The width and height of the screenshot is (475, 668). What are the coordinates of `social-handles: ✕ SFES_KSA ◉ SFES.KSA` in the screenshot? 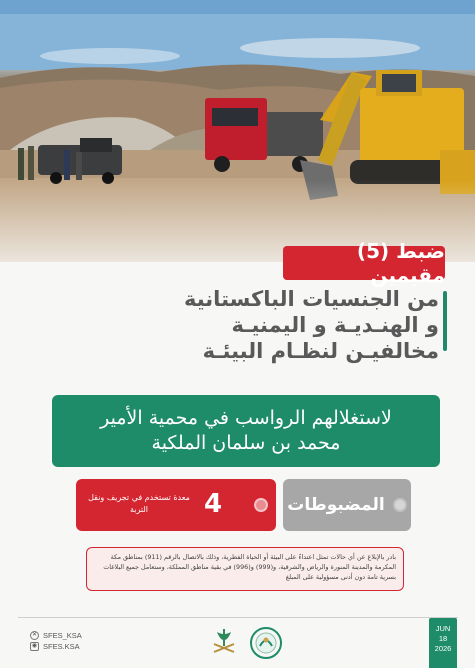 It's located at (56, 641).